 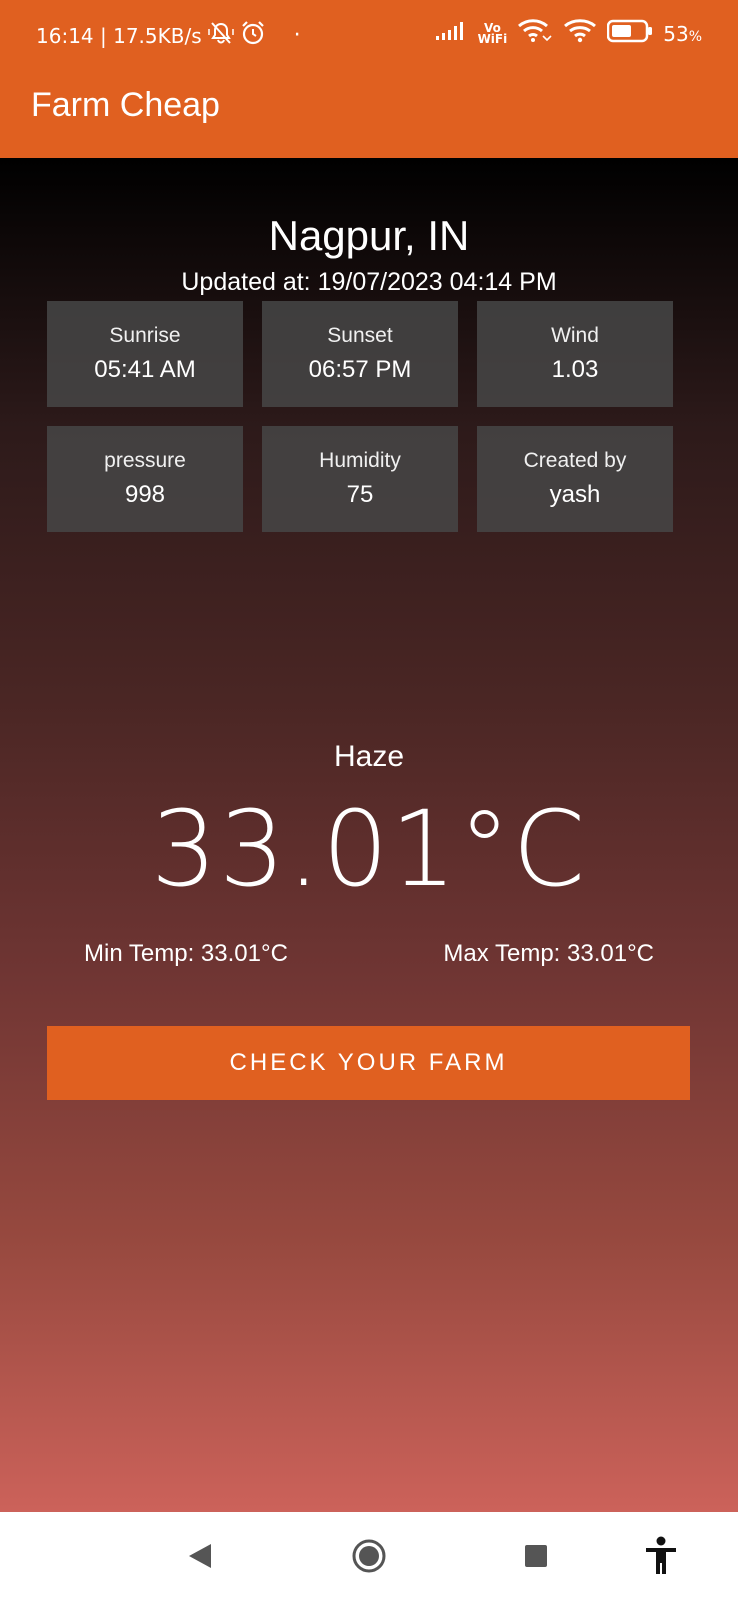 What do you see at coordinates (145, 479) in the screenshot?
I see `pressure-card: pressure 998` at bounding box center [145, 479].